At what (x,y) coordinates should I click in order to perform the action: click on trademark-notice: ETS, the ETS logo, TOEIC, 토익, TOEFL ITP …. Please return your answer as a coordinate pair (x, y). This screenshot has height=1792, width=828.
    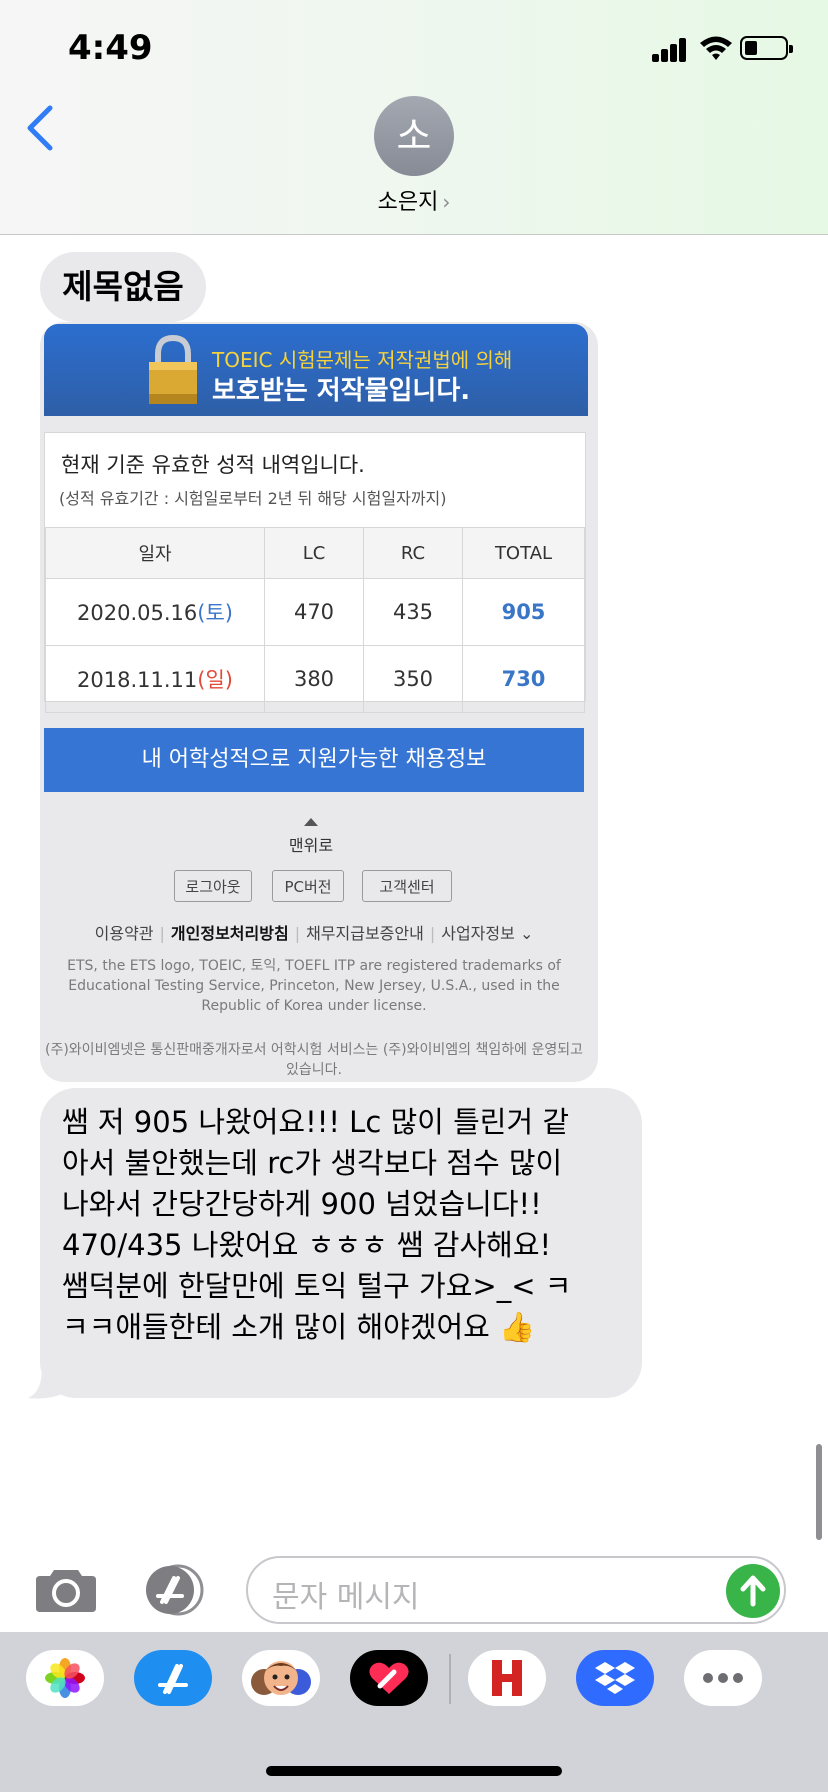
    Looking at the image, I should click on (314, 986).